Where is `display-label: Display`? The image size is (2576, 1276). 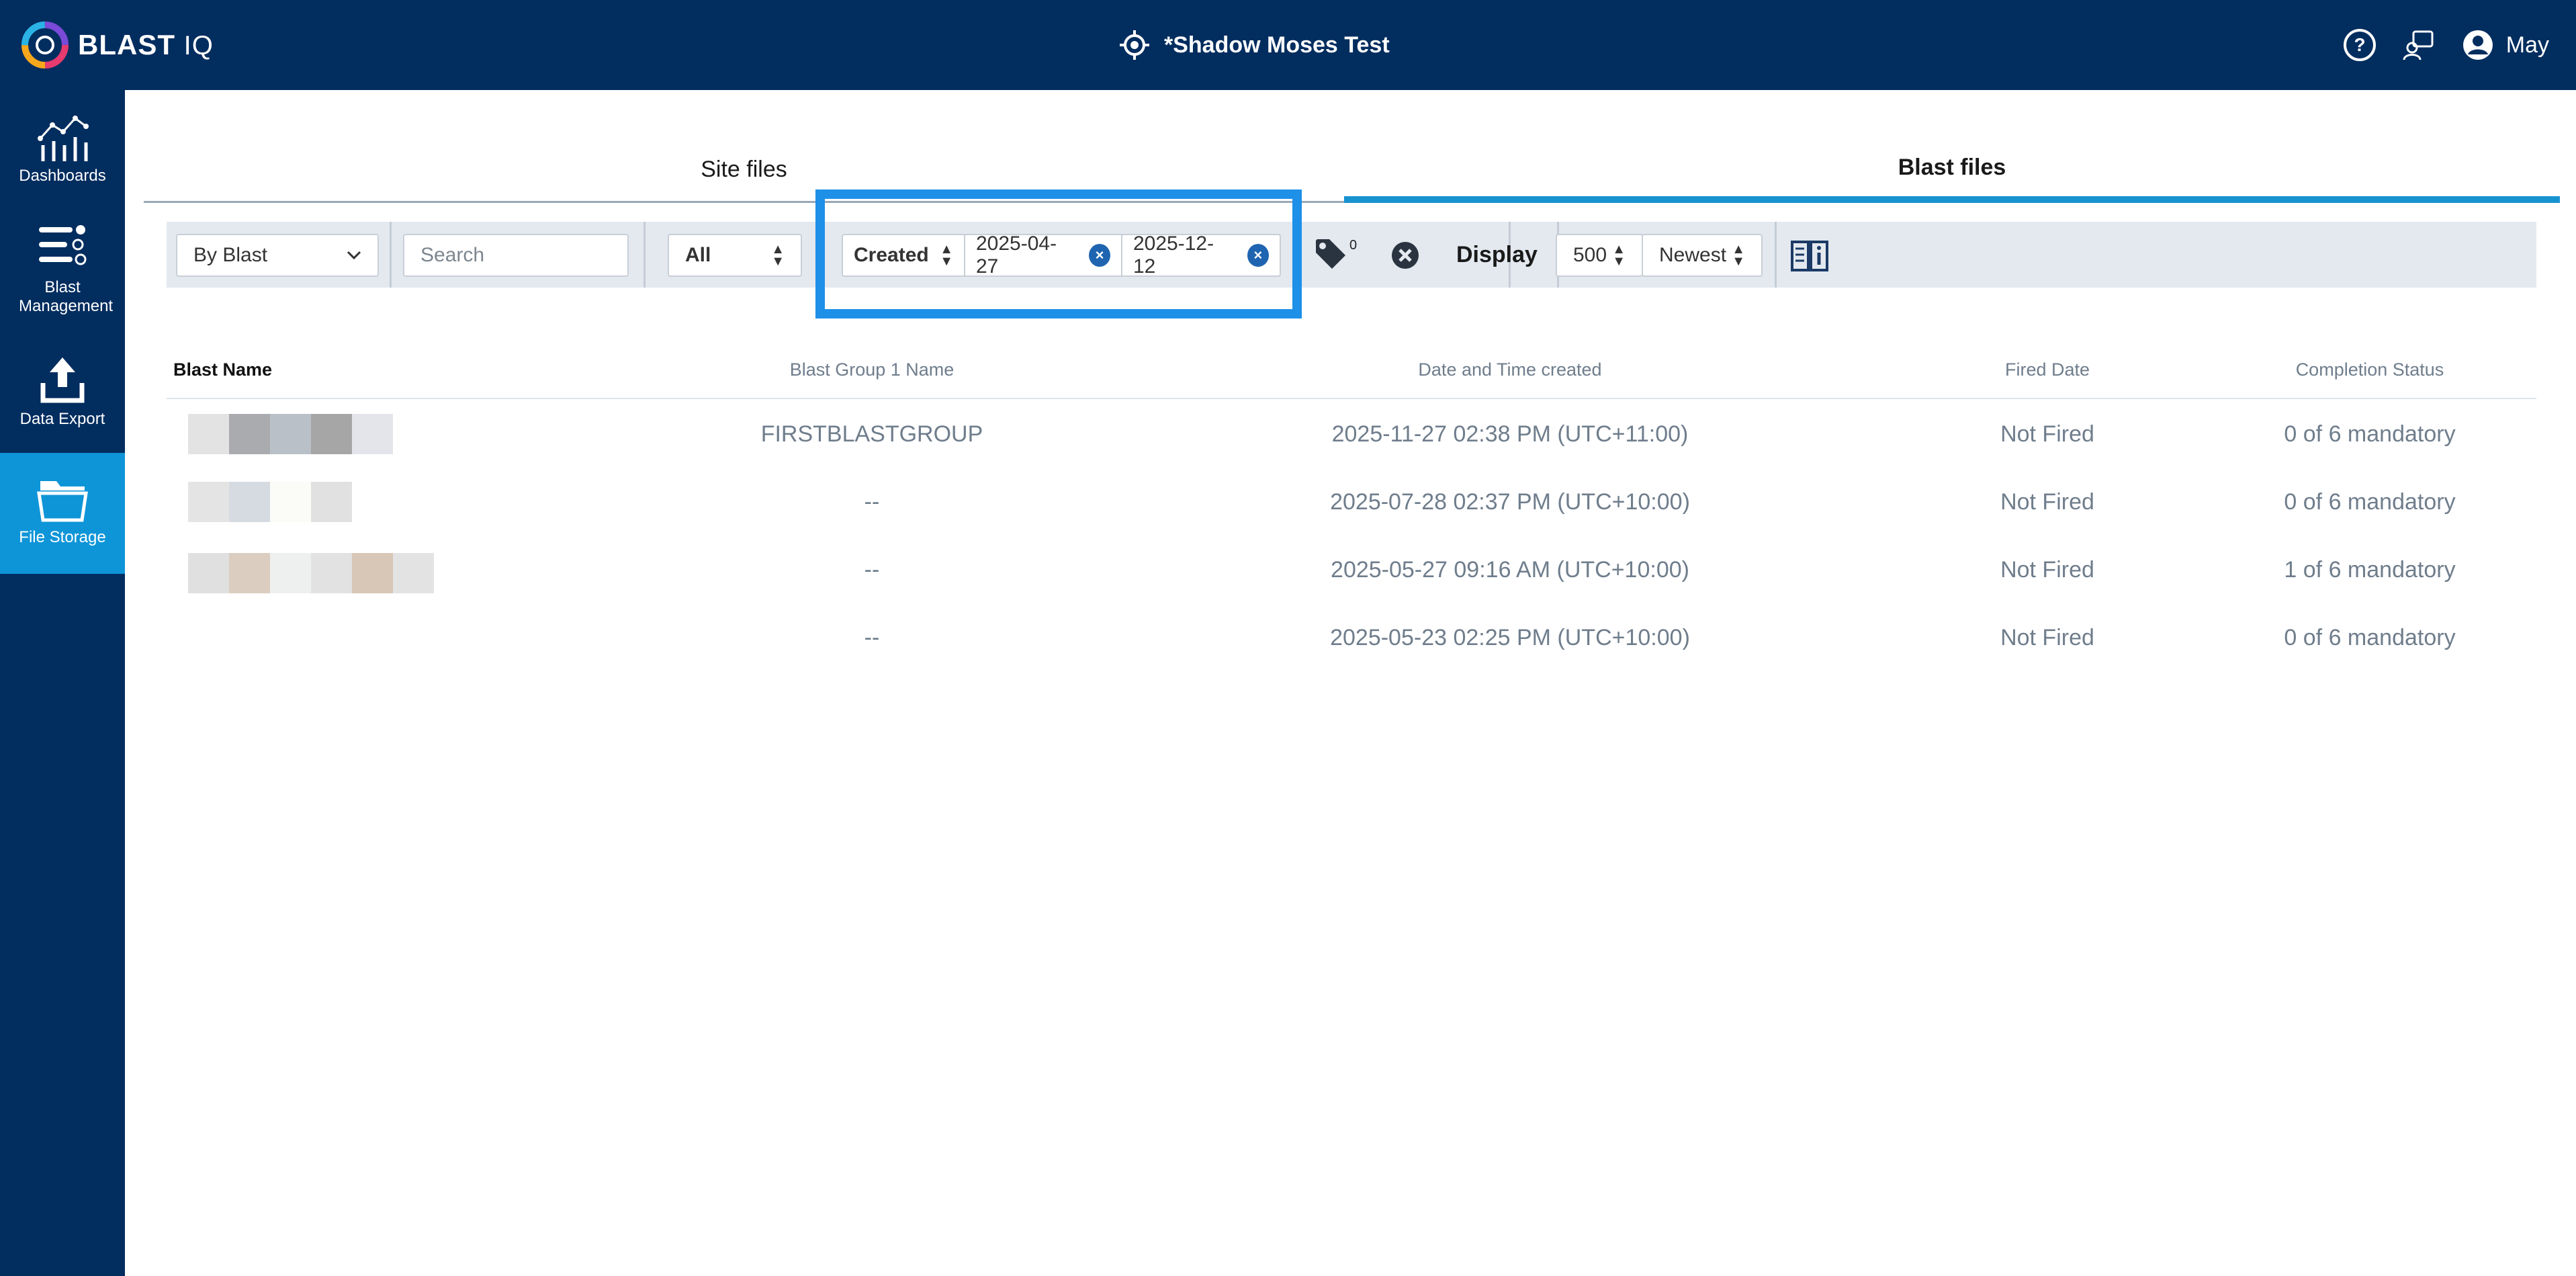
display-label: Display is located at coordinates (1497, 255).